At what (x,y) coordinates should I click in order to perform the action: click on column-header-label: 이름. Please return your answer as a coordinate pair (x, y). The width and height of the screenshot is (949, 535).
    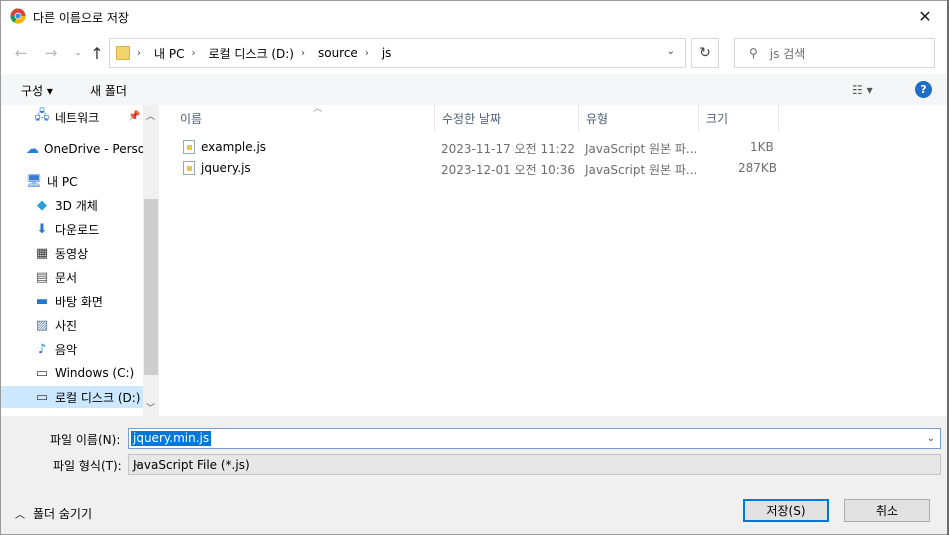
    Looking at the image, I should click on (191, 118).